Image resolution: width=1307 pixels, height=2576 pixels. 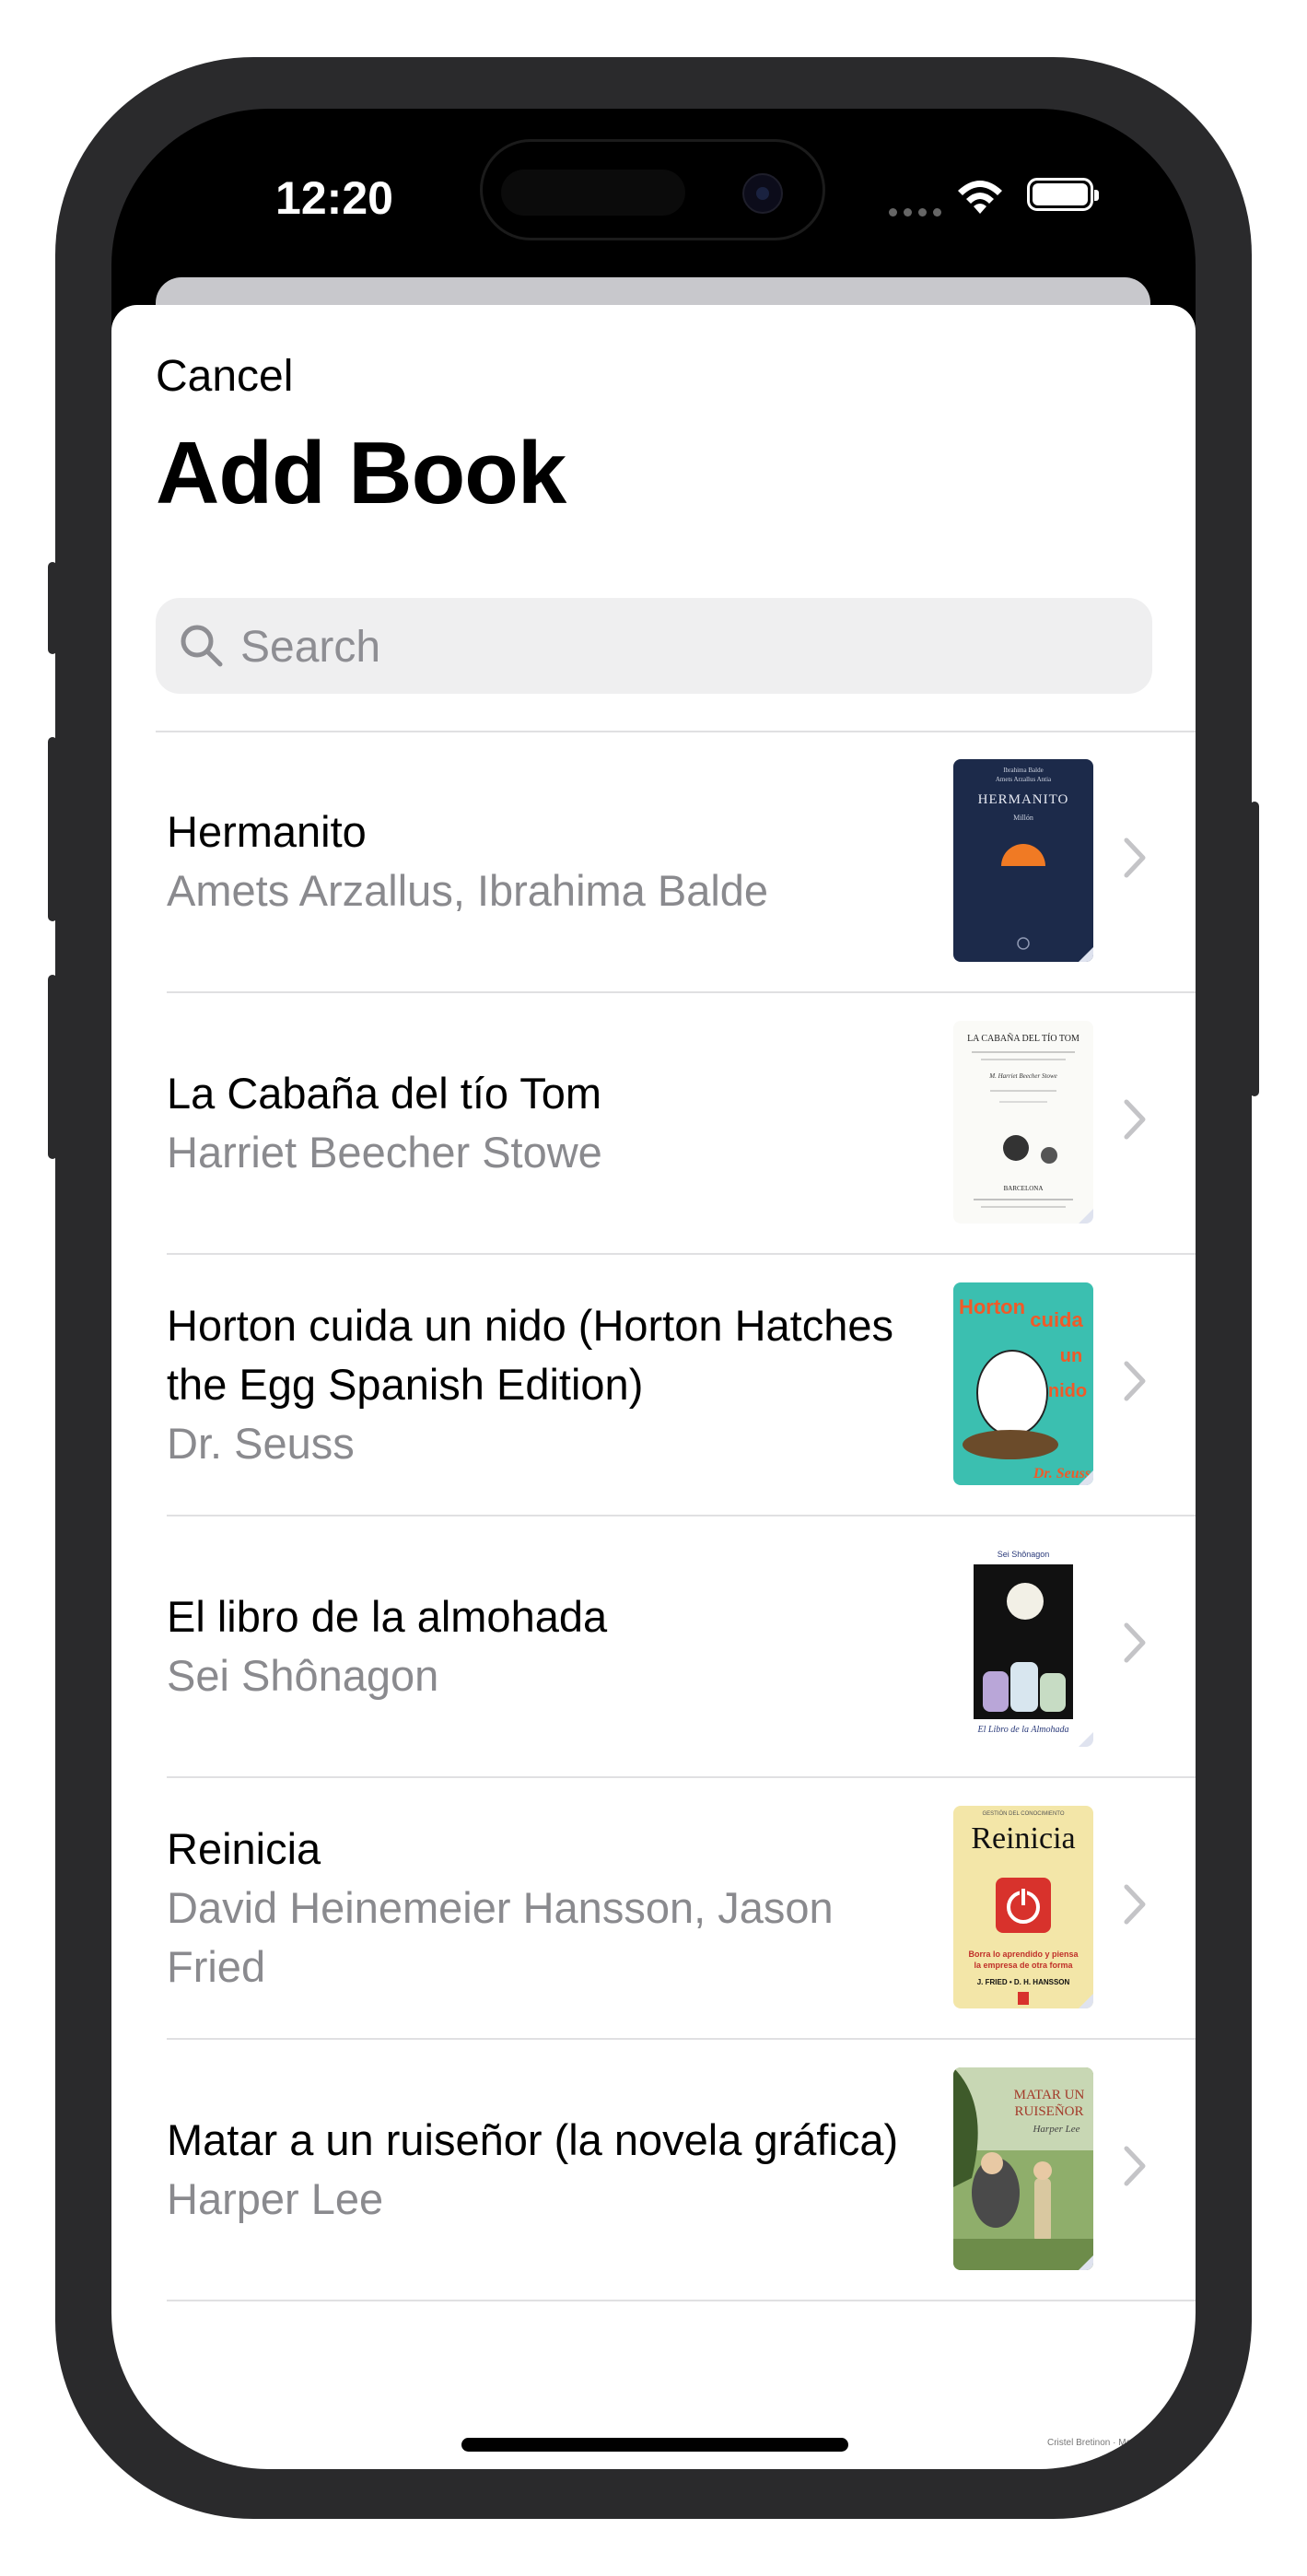 What do you see at coordinates (1063, 195) in the screenshot?
I see `battery-icon` at bounding box center [1063, 195].